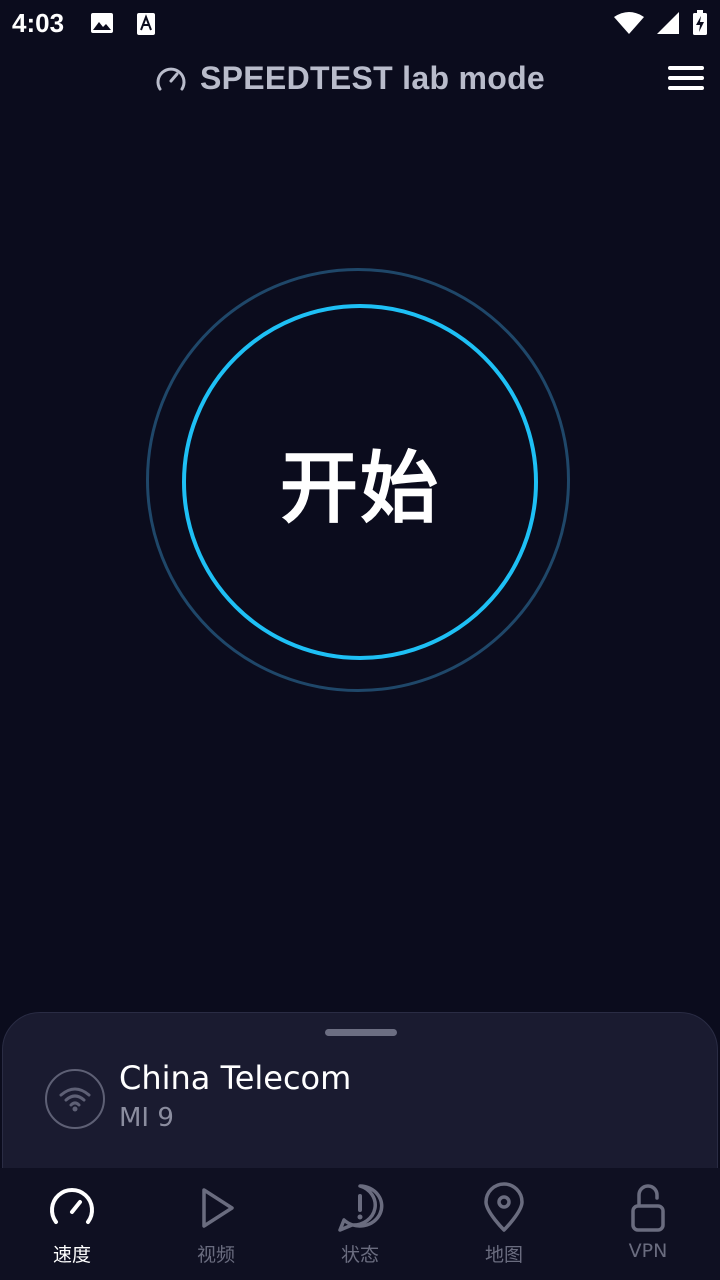  Describe the element at coordinates (360, 24) in the screenshot. I see `status-bar: 4:03` at that location.